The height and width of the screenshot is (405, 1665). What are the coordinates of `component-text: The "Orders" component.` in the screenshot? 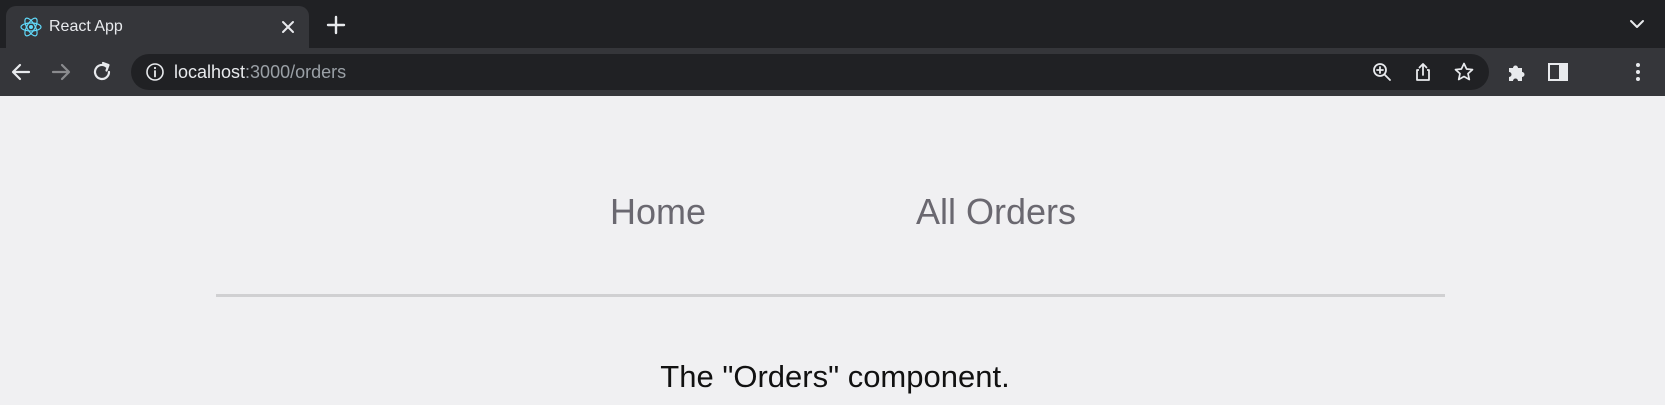 It's located at (835, 376).